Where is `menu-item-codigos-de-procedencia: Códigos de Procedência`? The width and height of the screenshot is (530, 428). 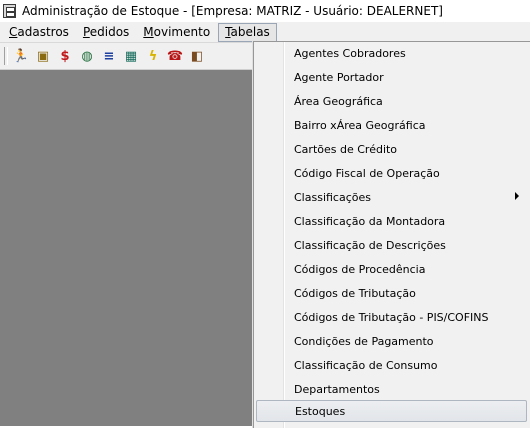
menu-item-codigos-de-procedencia: Códigos de Procedência is located at coordinates (391, 269).